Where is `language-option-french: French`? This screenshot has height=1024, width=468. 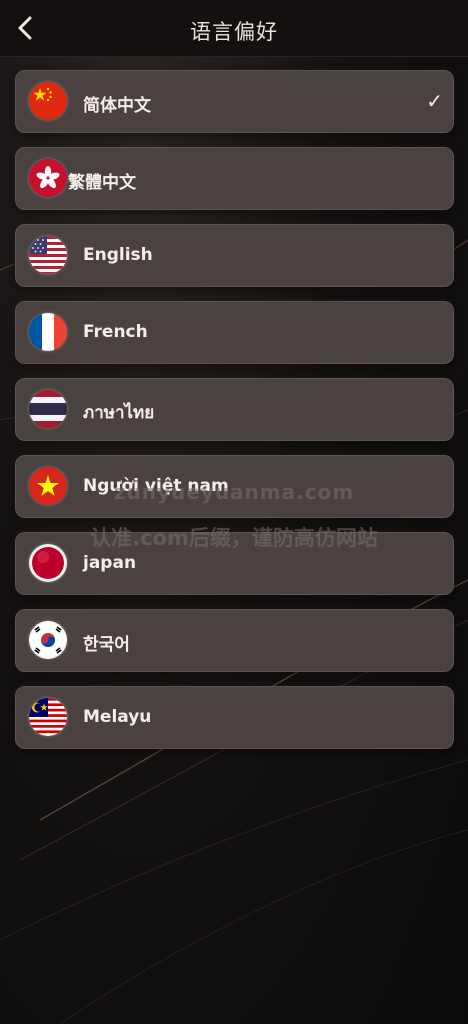
language-option-french: French is located at coordinates (234, 332).